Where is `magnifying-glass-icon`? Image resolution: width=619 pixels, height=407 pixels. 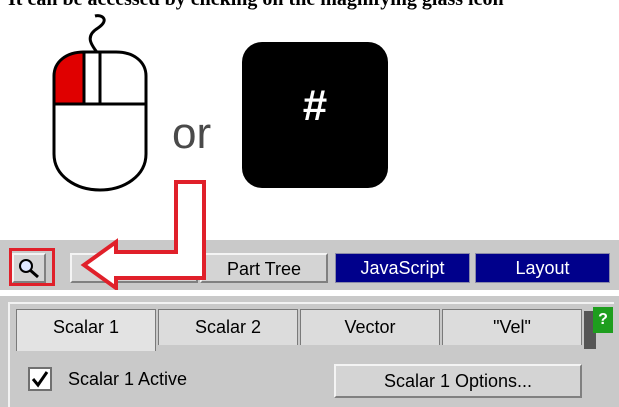
magnifying-glass-icon is located at coordinates (29, 269).